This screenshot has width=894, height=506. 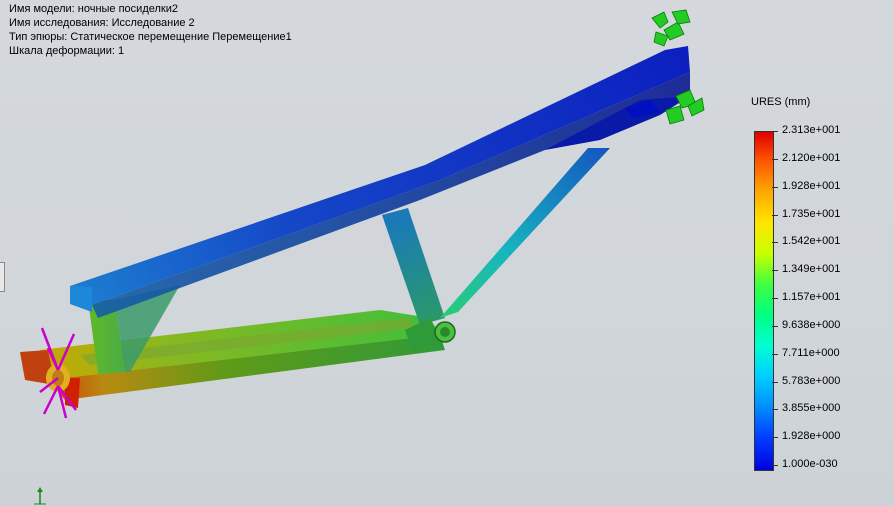 I want to click on model-name-label: Имя модели: ночные посиделки2, so click(x=93, y=9).